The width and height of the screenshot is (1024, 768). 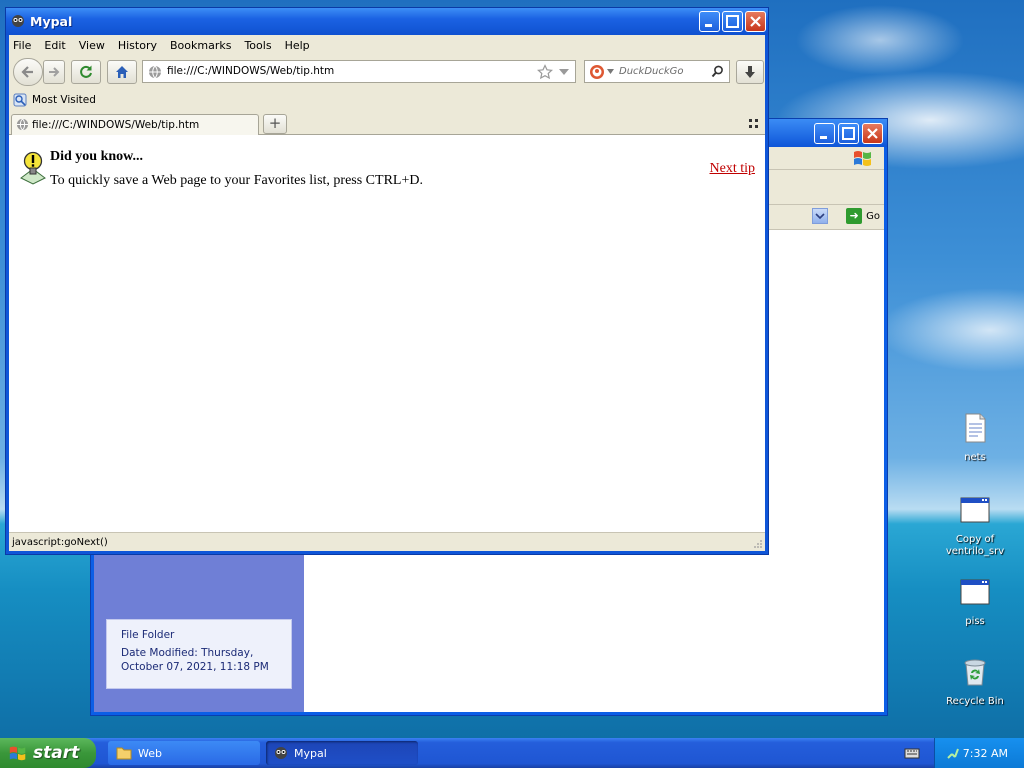 I want to click on desktop-icon-piss: piss, so click(x=975, y=602).